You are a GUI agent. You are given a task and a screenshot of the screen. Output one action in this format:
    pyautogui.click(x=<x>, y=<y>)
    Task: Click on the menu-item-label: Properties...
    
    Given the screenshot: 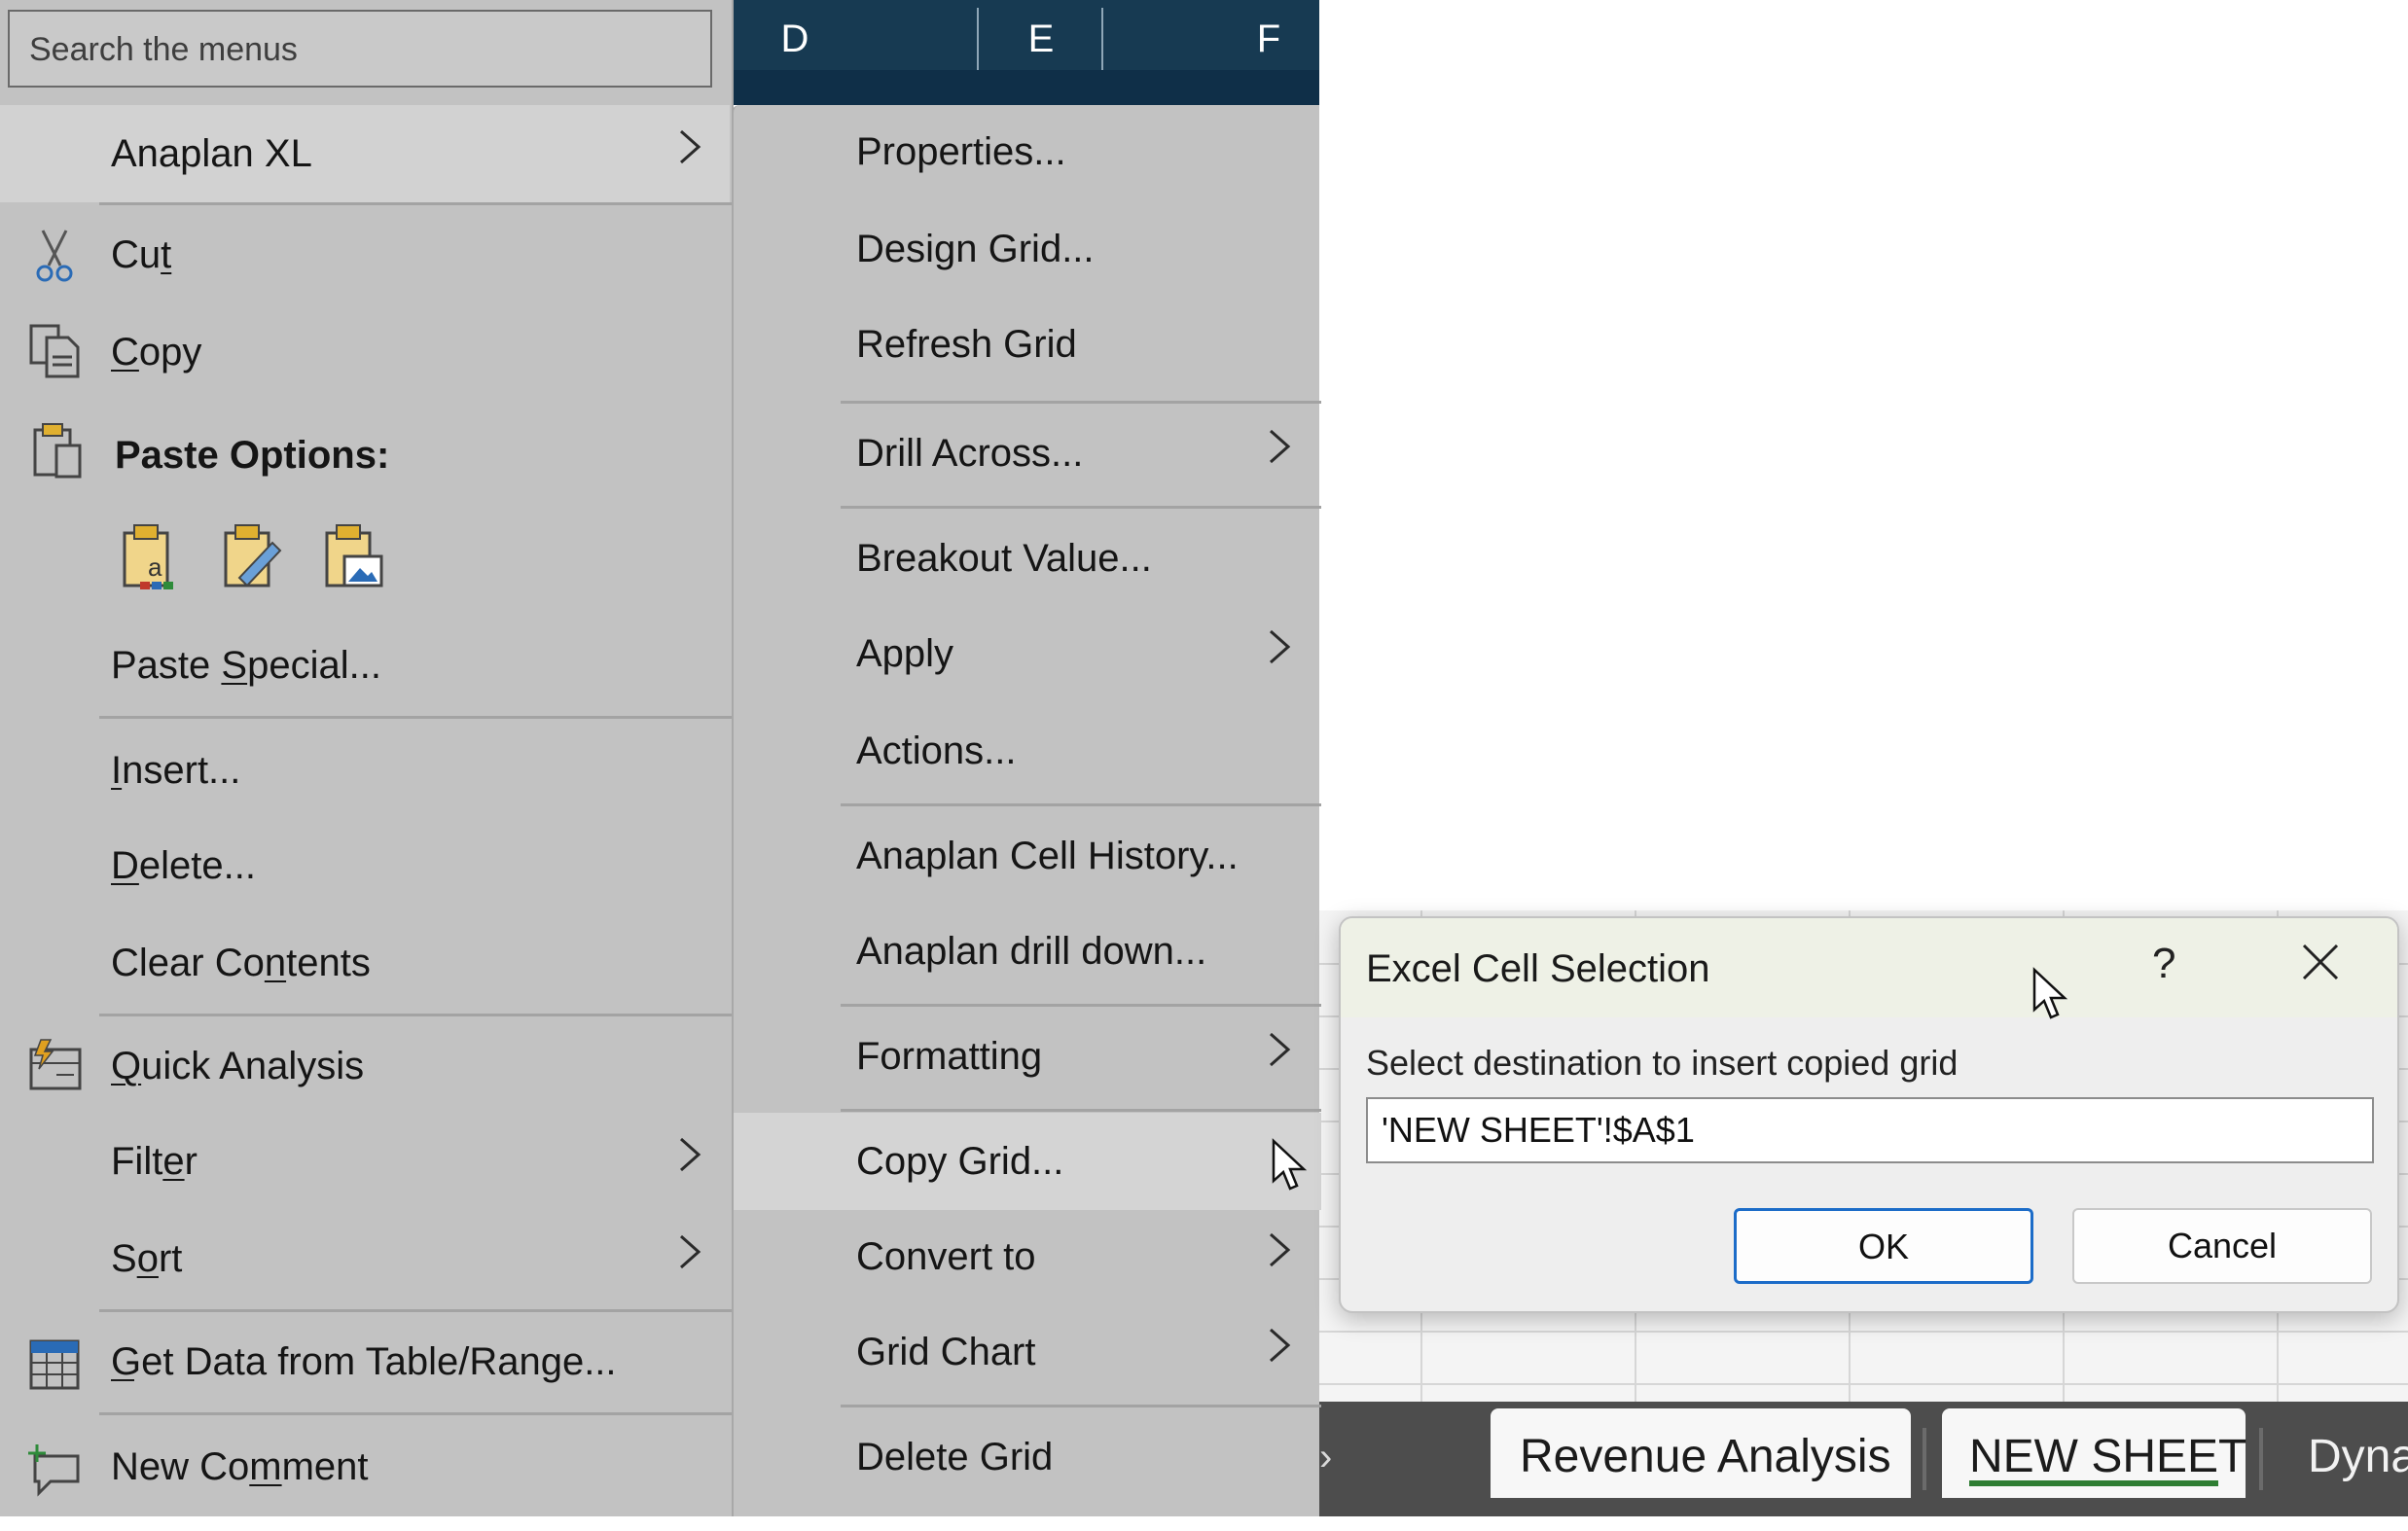 What is the action you would take?
    pyautogui.click(x=961, y=151)
    